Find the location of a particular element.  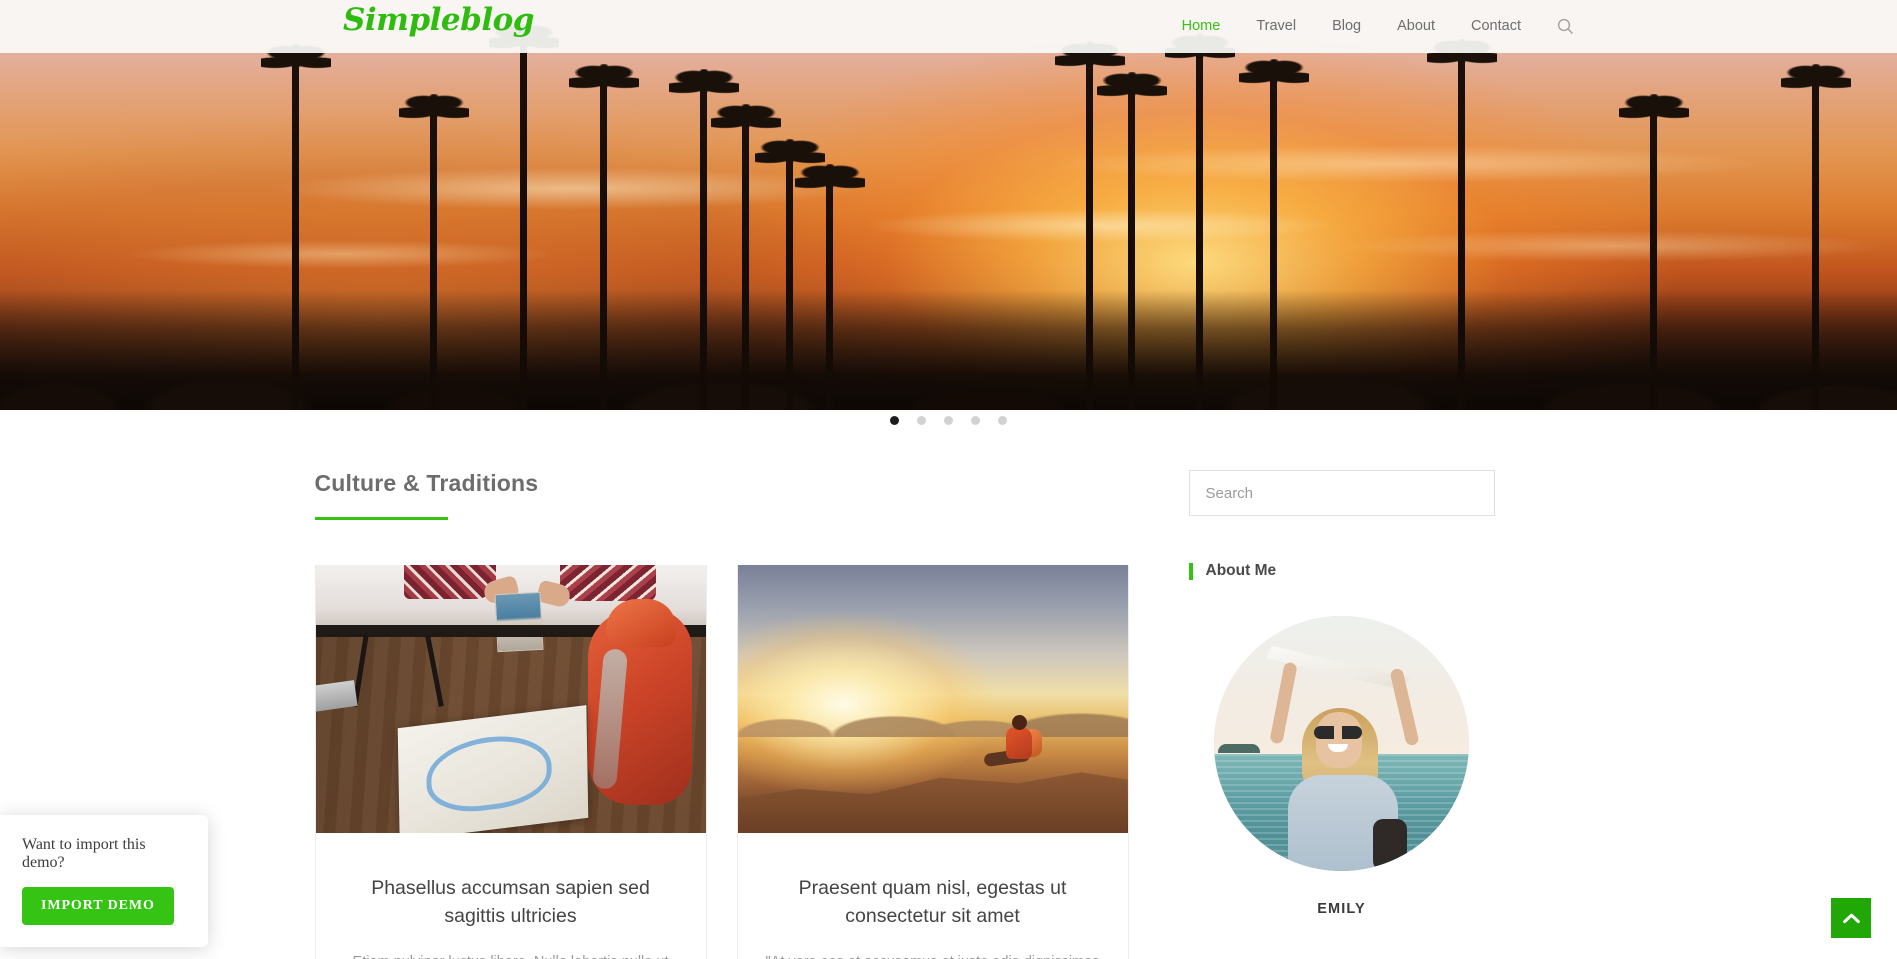

widget-title-label: About Me is located at coordinates (1241, 570).